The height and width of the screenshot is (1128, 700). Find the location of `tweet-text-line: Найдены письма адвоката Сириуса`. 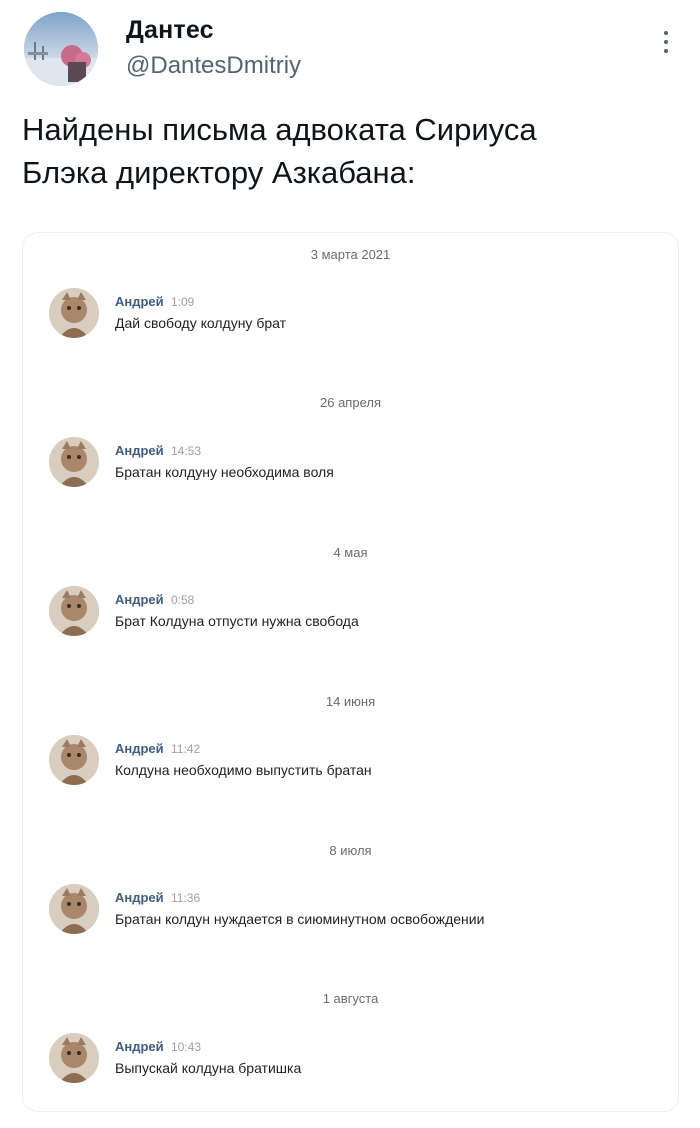

tweet-text-line: Найдены письма адвоката Сириуса is located at coordinates (279, 129).